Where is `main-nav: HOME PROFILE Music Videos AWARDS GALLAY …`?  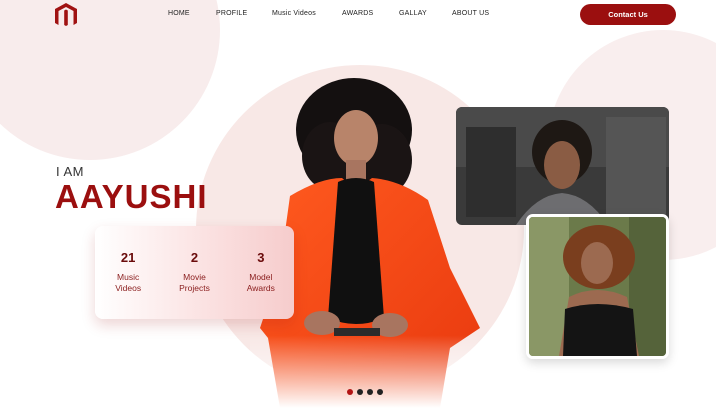
main-nav: HOME PROFILE Music Videos AWARDS GALLAY … is located at coordinates (328, 13).